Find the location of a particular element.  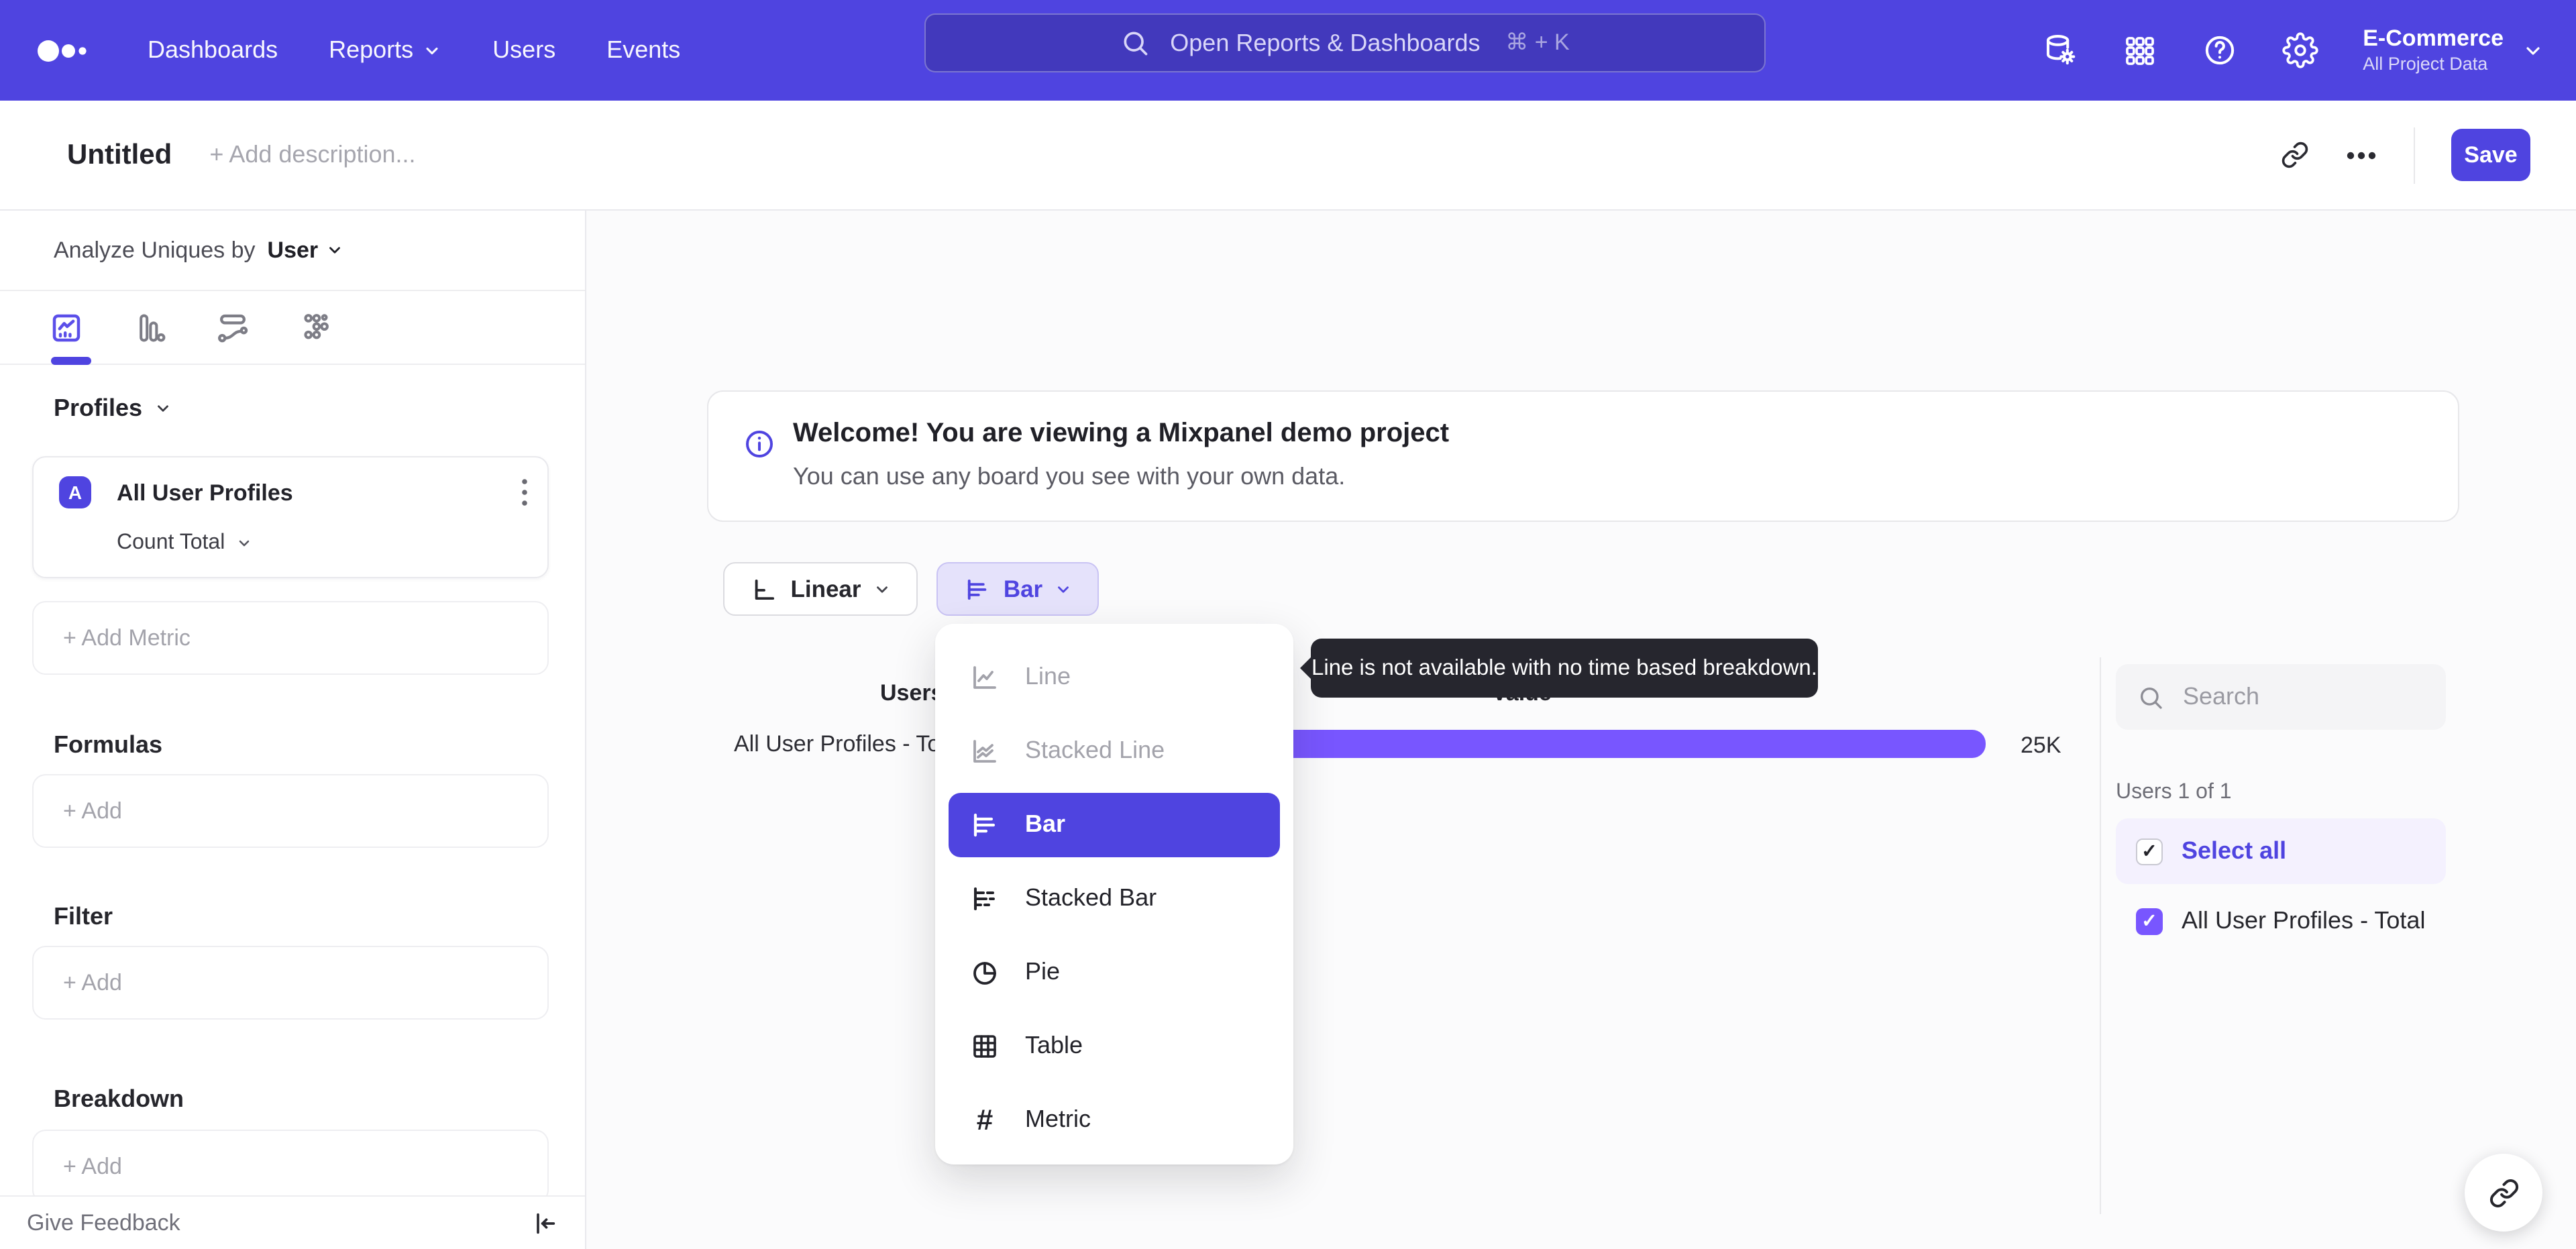

scale-selector-button: Linear is located at coordinates (820, 589).